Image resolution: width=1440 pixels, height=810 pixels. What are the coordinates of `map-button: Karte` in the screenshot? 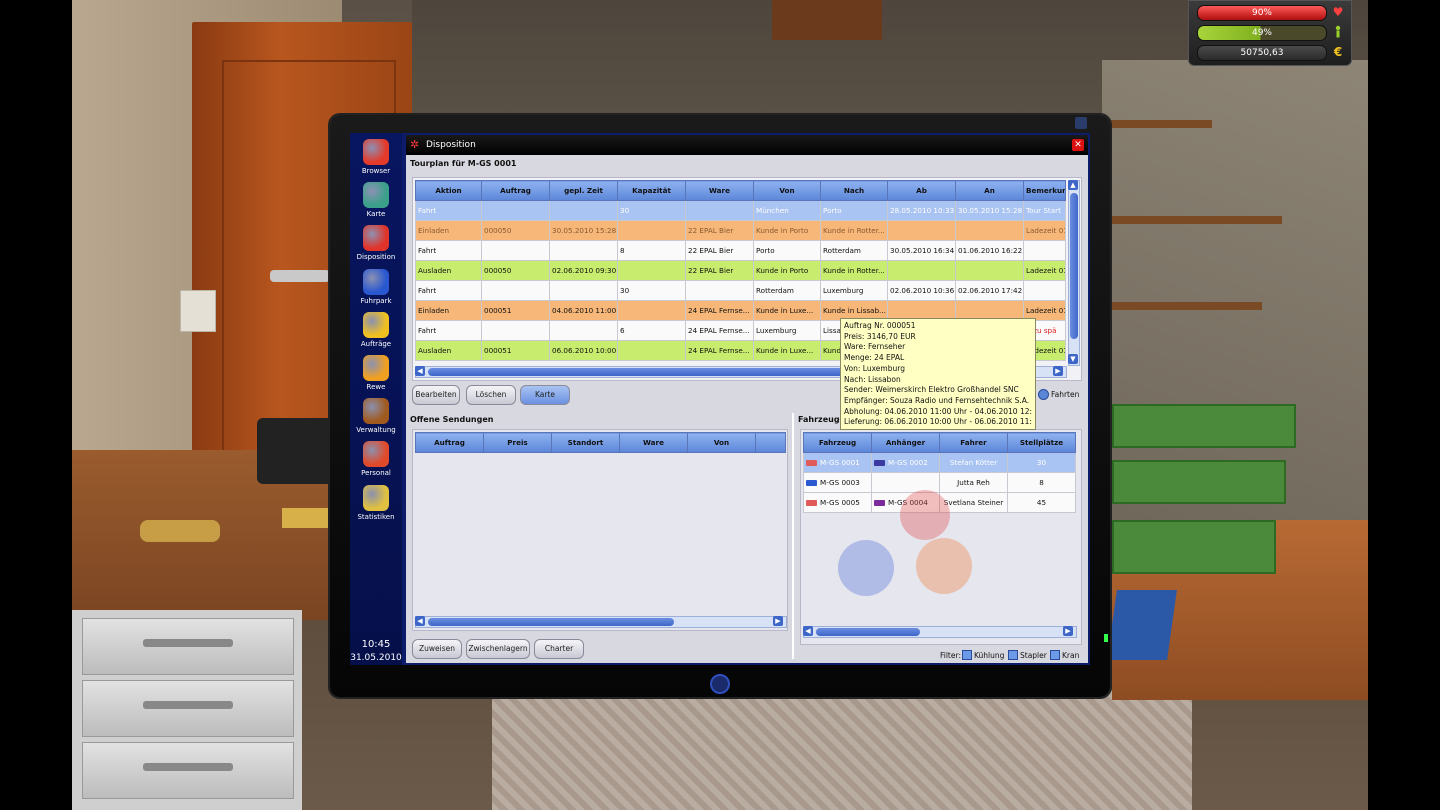 It's located at (545, 395).